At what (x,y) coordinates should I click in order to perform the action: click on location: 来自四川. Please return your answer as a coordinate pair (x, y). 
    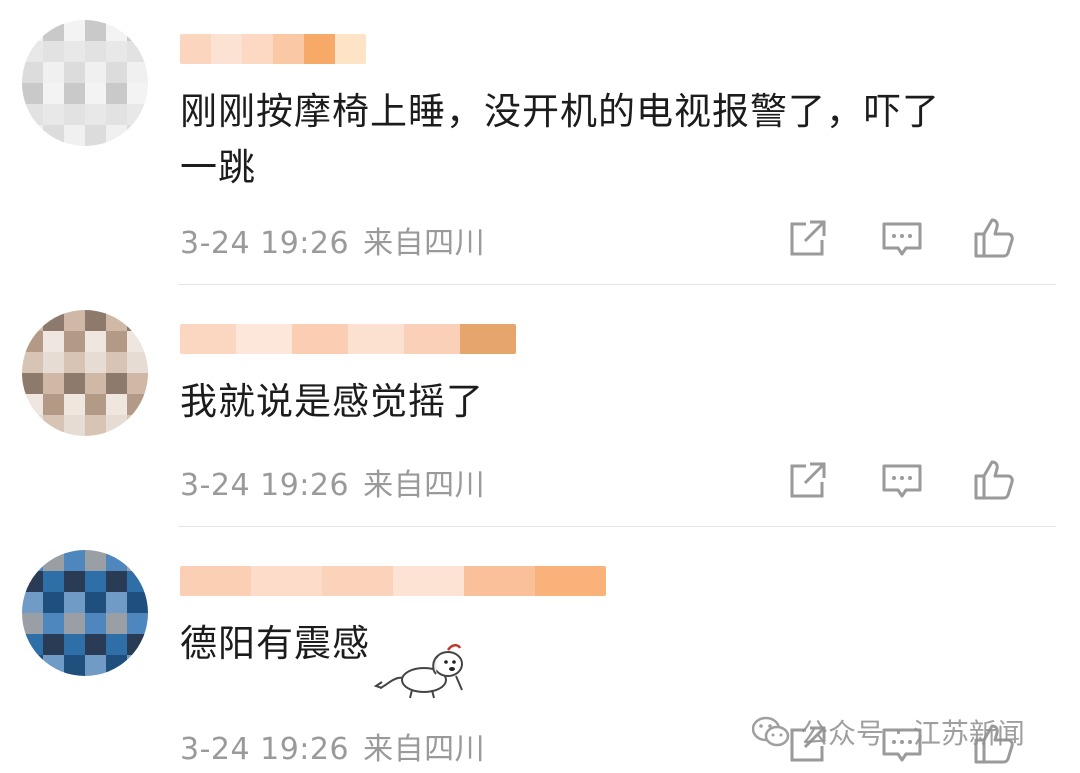
    Looking at the image, I should click on (424, 749).